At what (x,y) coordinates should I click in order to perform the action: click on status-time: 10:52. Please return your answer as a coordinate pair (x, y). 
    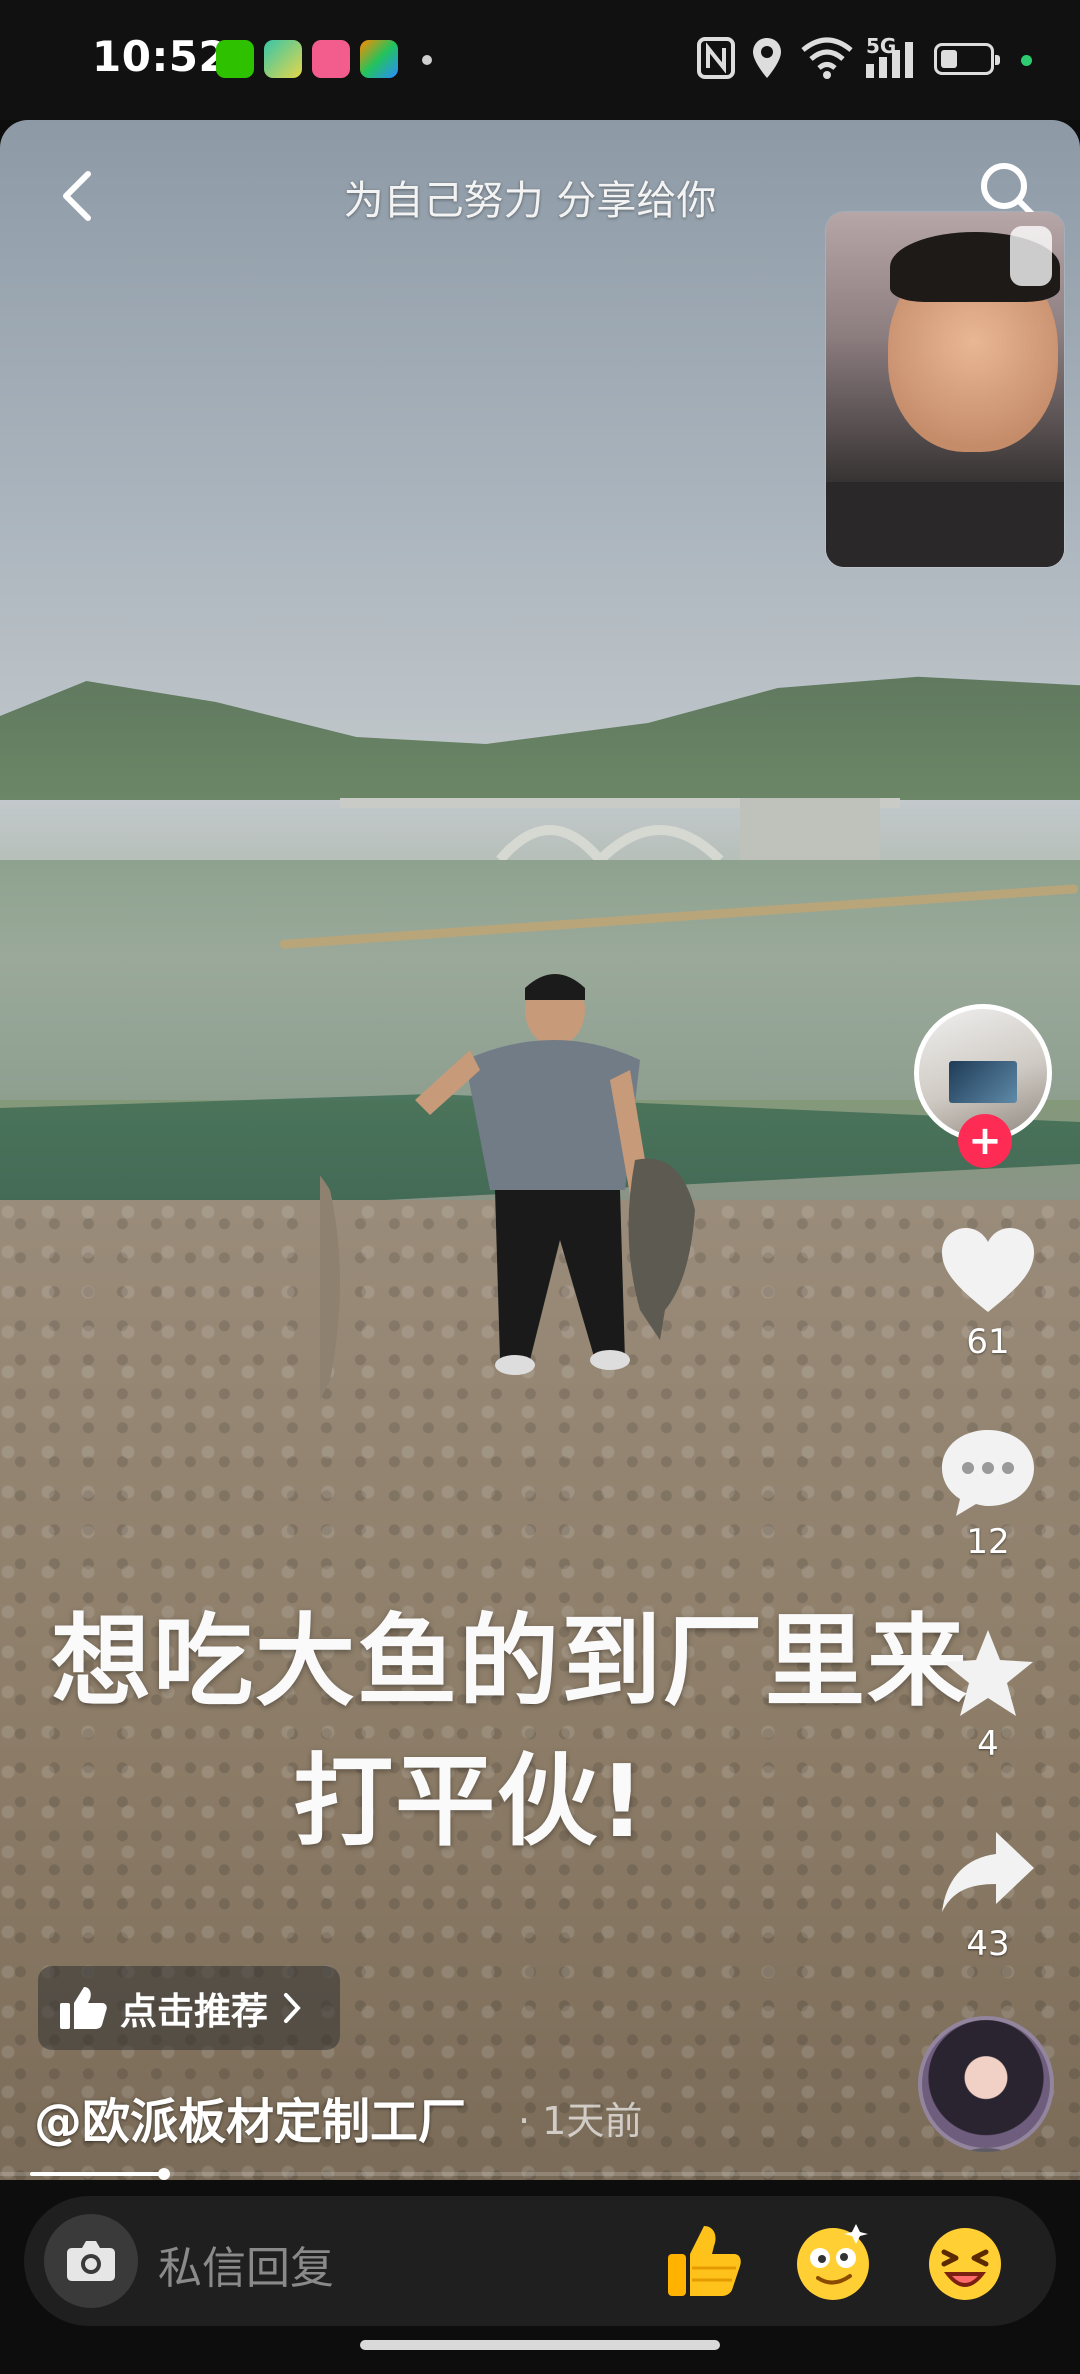
    Looking at the image, I should click on (160, 56).